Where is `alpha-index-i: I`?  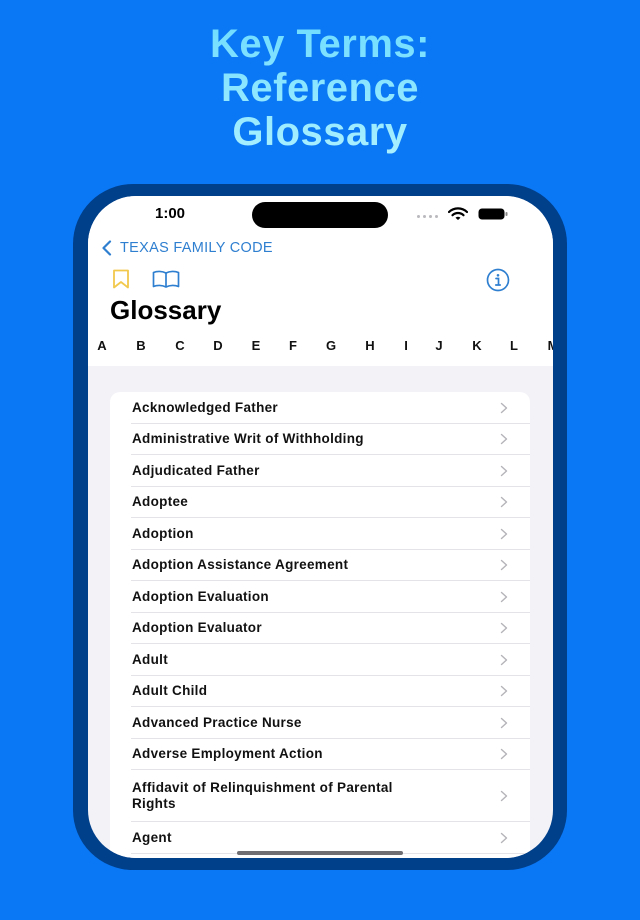 alpha-index-i: I is located at coordinates (406, 345).